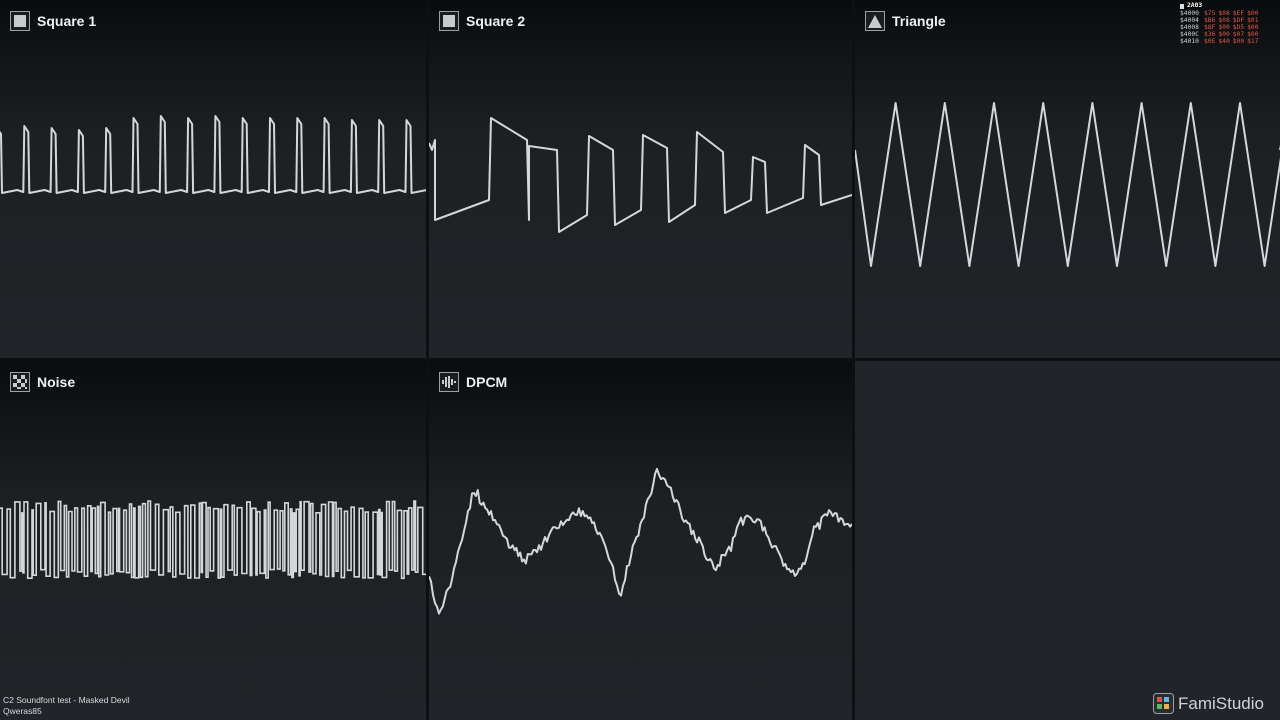 The height and width of the screenshot is (720, 1280). Describe the element at coordinates (1189, 41) in the screenshot. I see `register-address: $4010` at that location.